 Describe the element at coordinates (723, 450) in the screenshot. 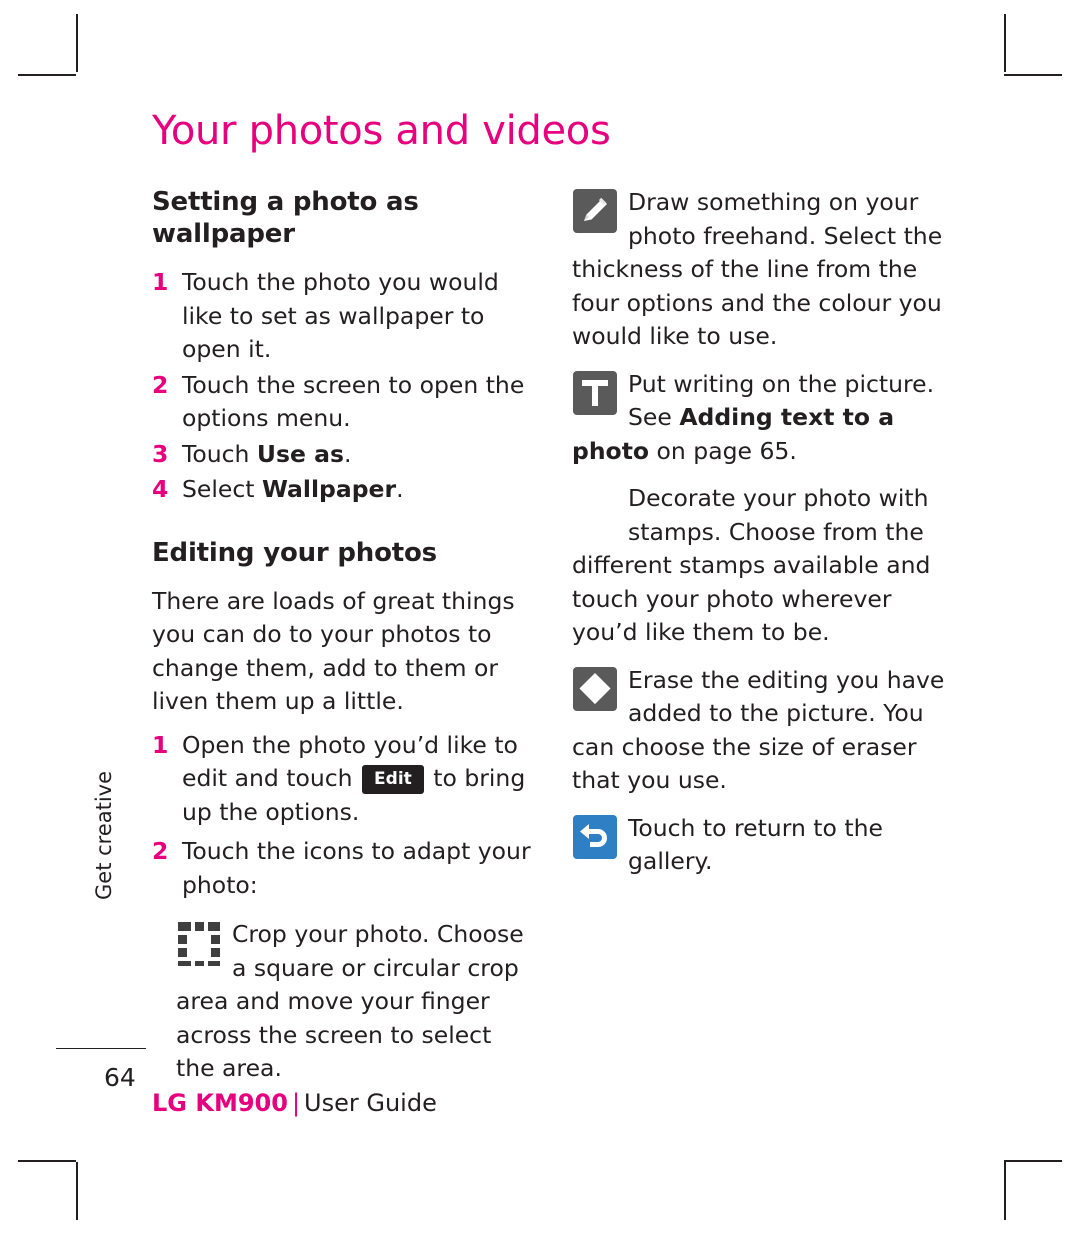

I see `text-tool-description-after: on page 65.` at that location.